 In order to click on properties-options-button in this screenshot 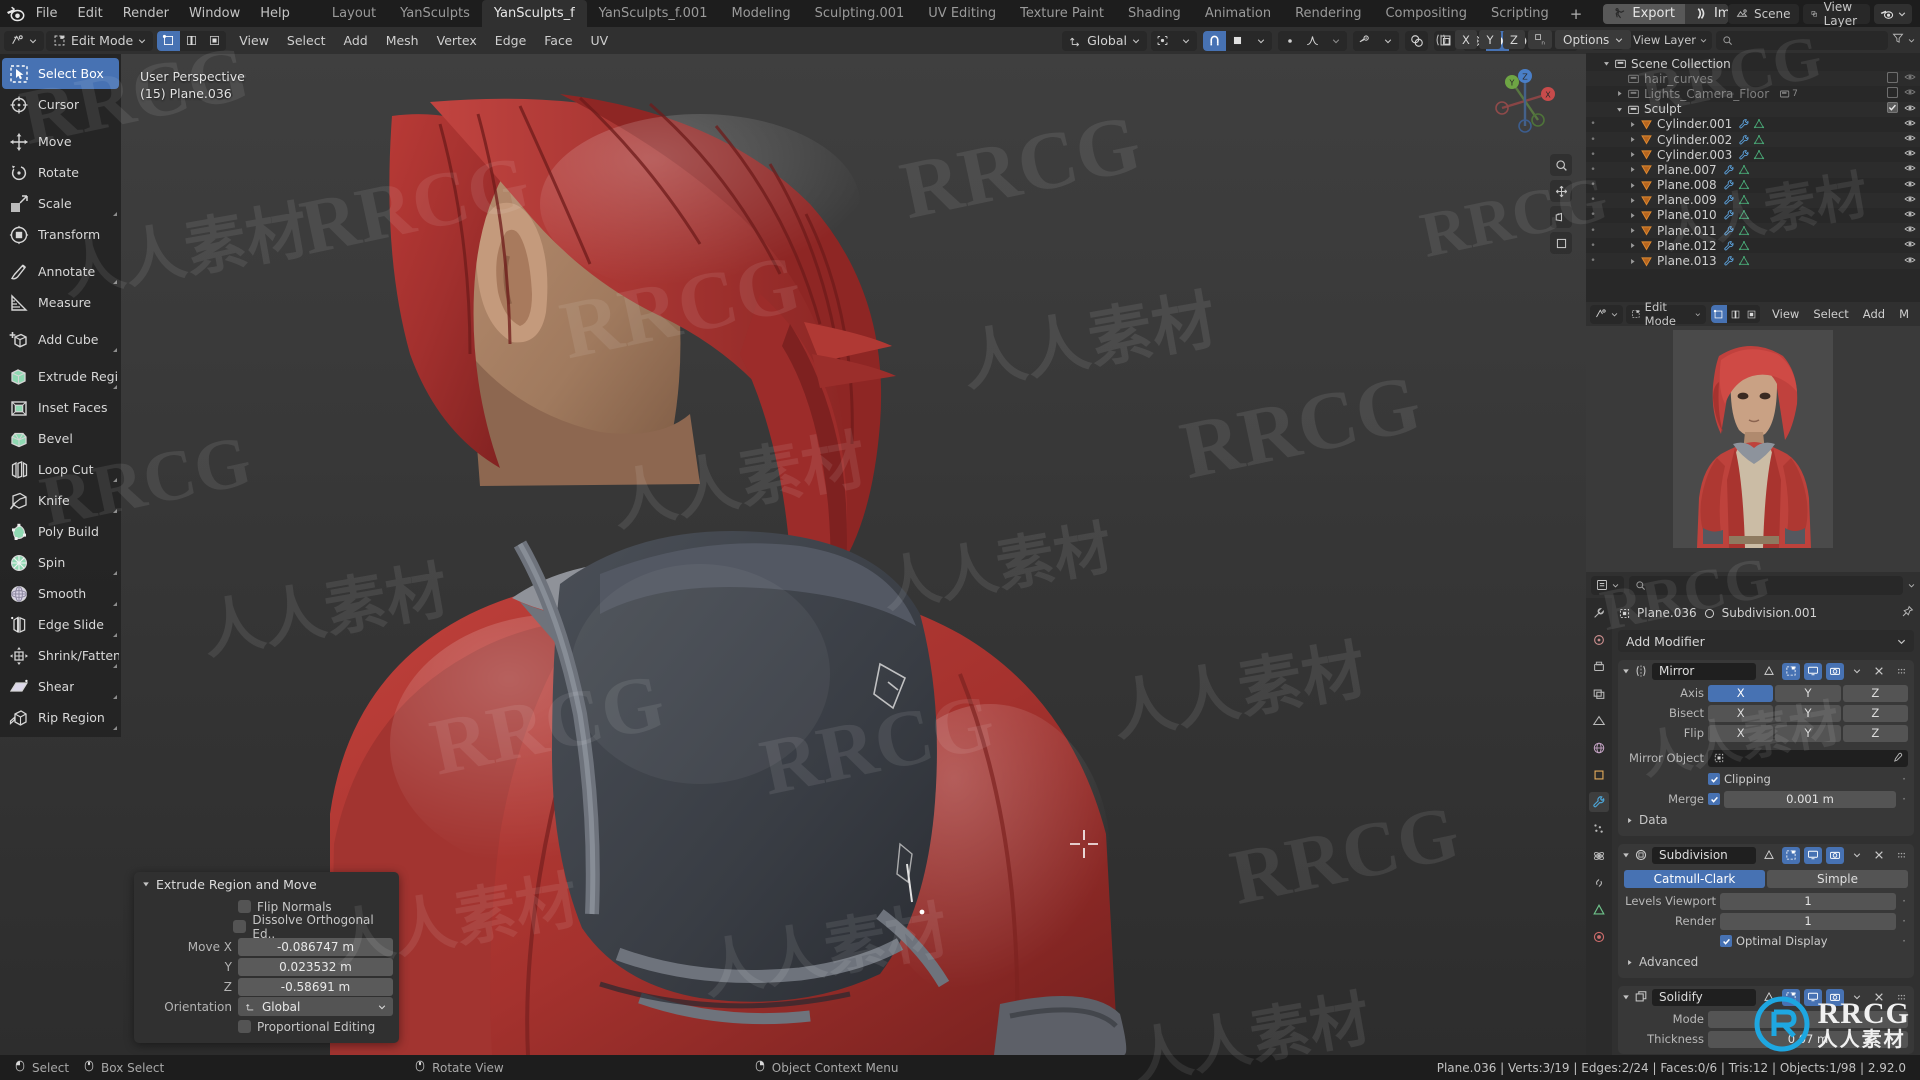, I will do `click(1911, 585)`.